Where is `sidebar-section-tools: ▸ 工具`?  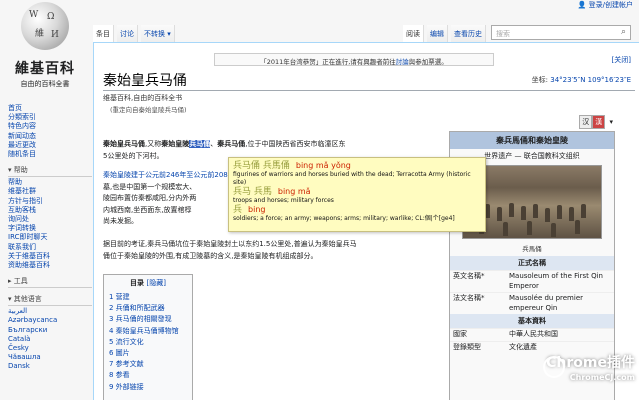 sidebar-section-tools: ▸ 工具 is located at coordinates (50, 282).